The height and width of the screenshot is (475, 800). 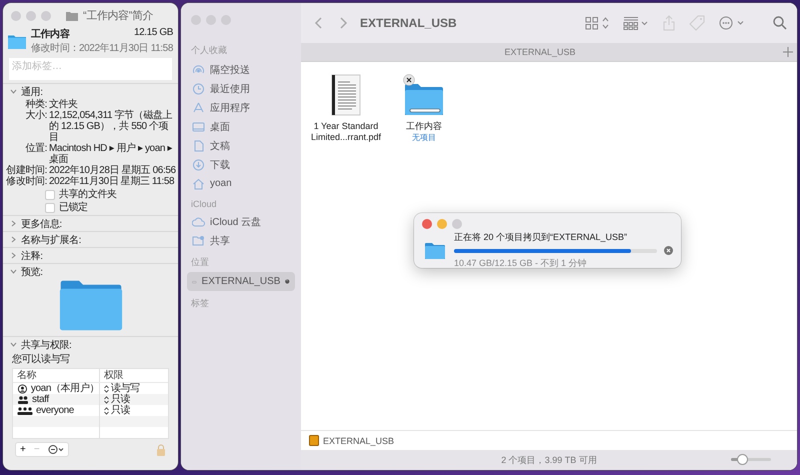 What do you see at coordinates (90, 305) in the screenshot?
I see `folder-preview-icon` at bounding box center [90, 305].